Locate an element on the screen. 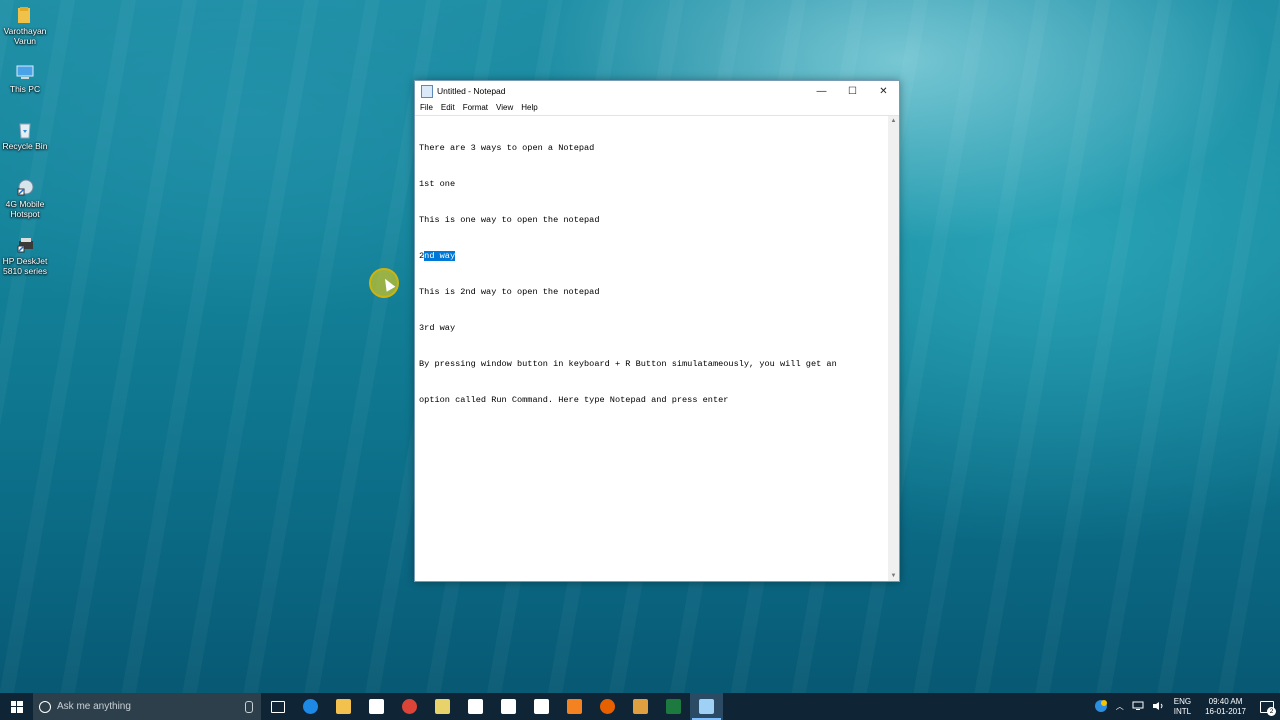  taskbar-notepad-button is located at coordinates (706, 706).